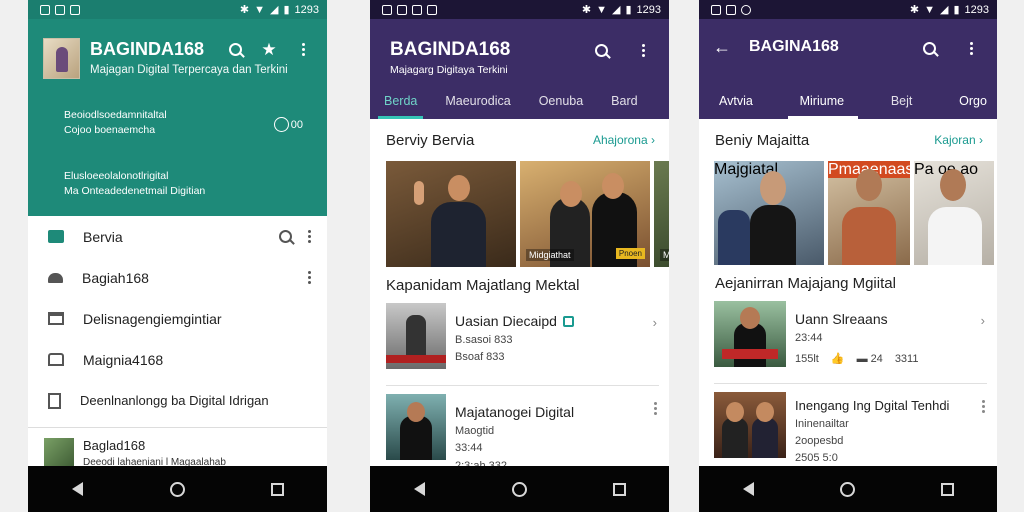 The width and height of the screenshot is (1024, 512). Describe the element at coordinates (872, 405) in the screenshot. I see `list-item-title: Inengang Ing Dgital Tenhdi` at that location.